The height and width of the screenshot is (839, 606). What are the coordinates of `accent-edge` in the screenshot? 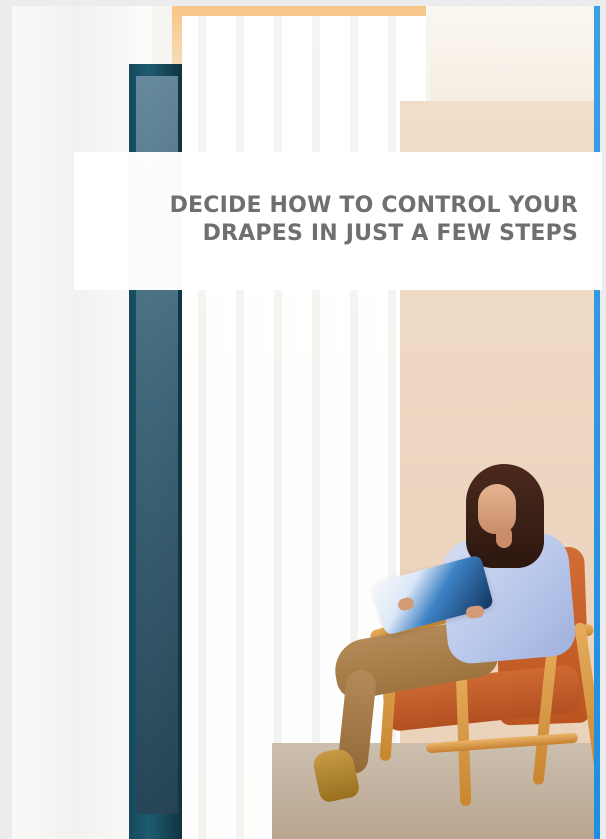 It's located at (597, 422).